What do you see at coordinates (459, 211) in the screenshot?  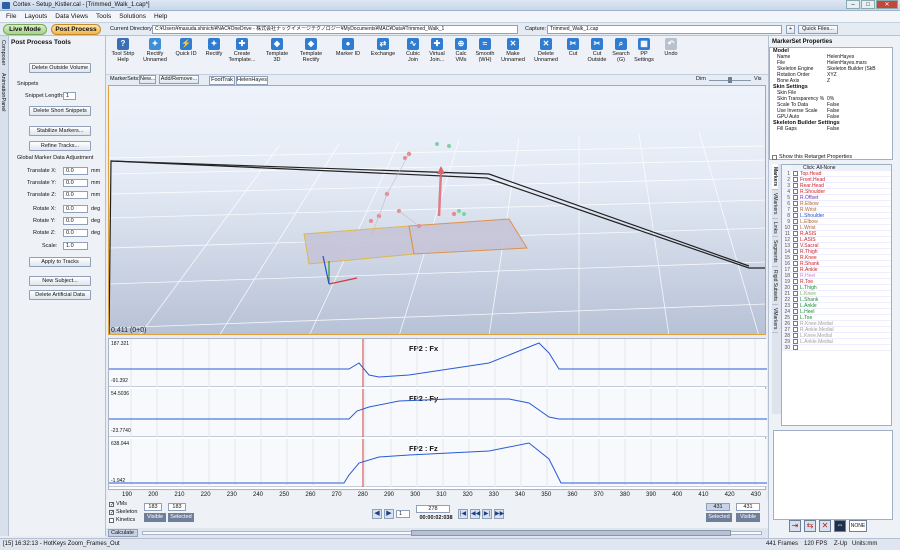 I see `marker-l-heel` at bounding box center [459, 211].